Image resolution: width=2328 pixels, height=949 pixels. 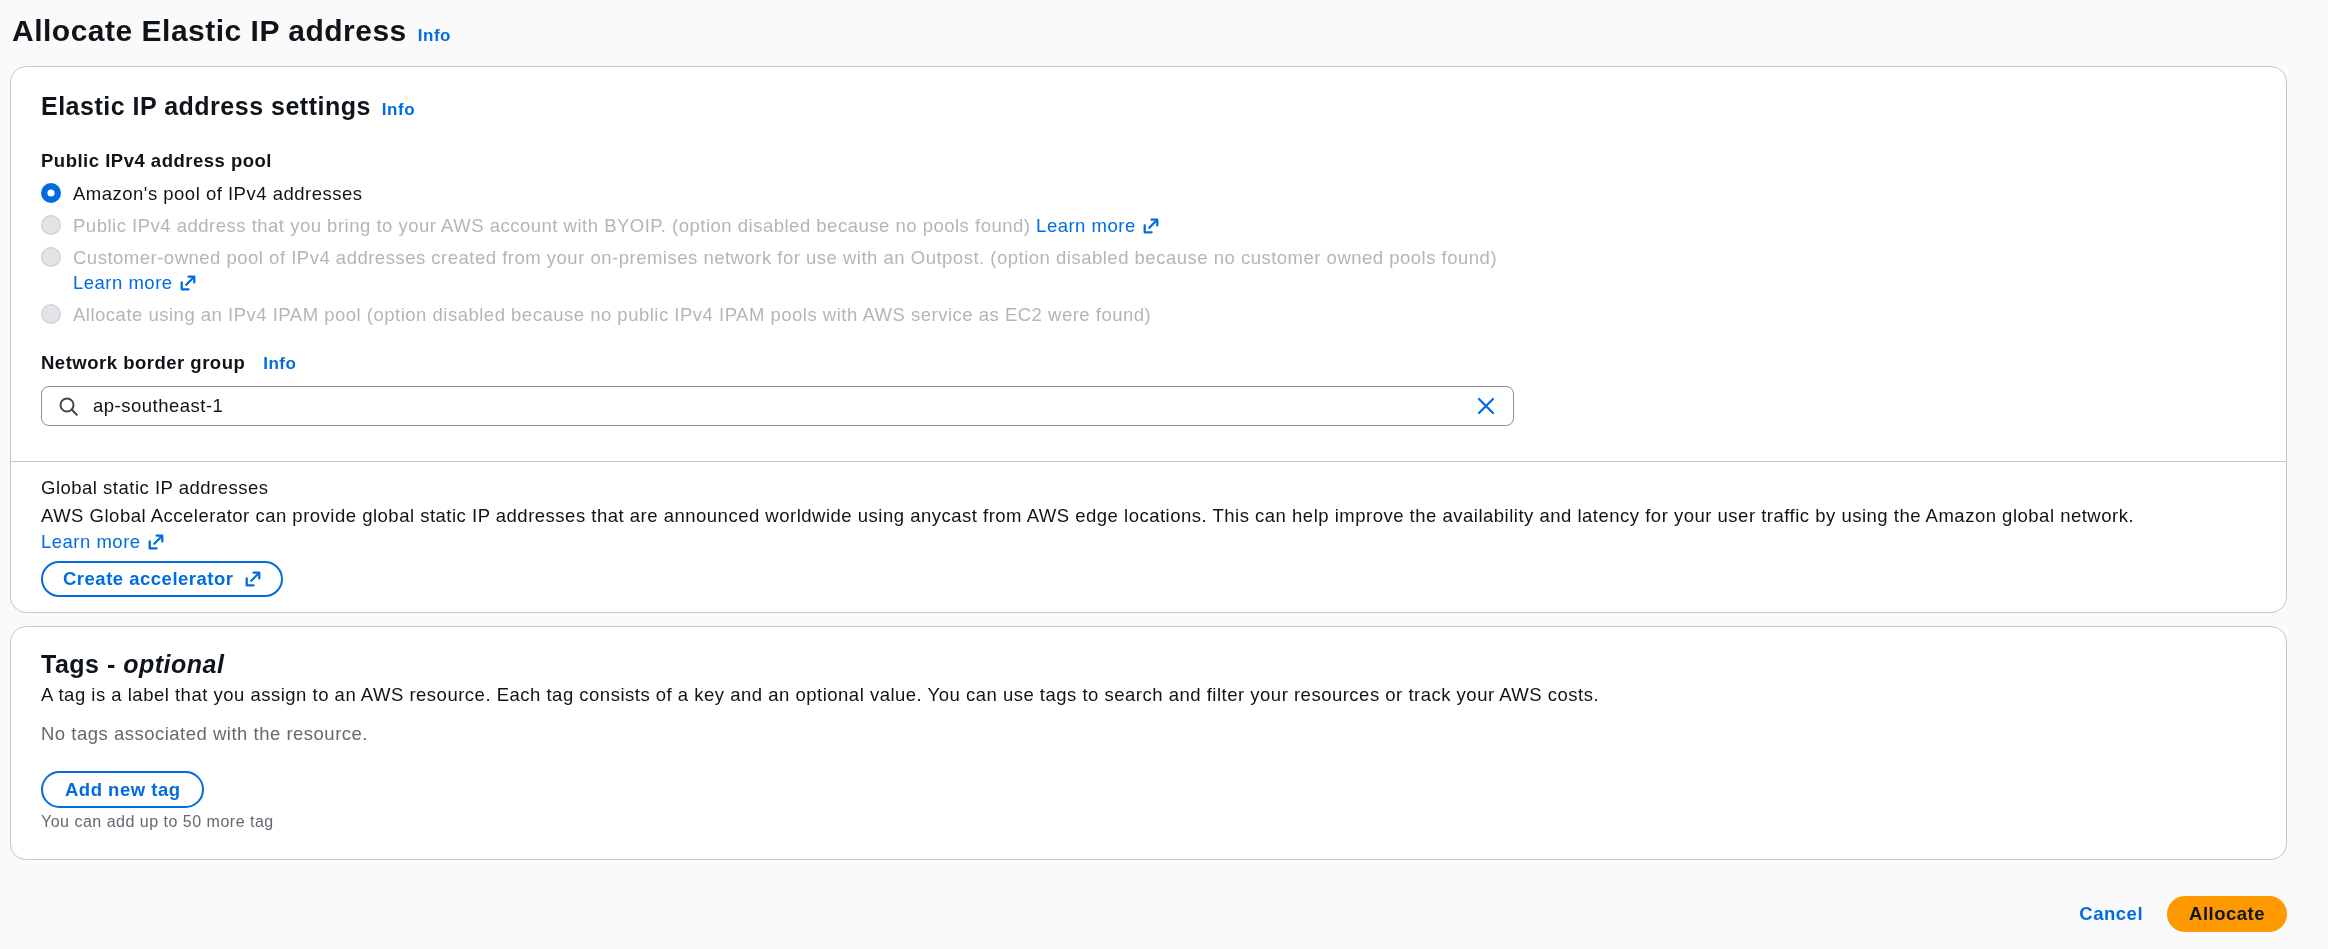 I want to click on description-text: A tag is a label that you assign to an AWS resource. Each tag consists of a key and an optional value. You can use tags to search and filter your resources or track your AWS costs., so click(x=821, y=695).